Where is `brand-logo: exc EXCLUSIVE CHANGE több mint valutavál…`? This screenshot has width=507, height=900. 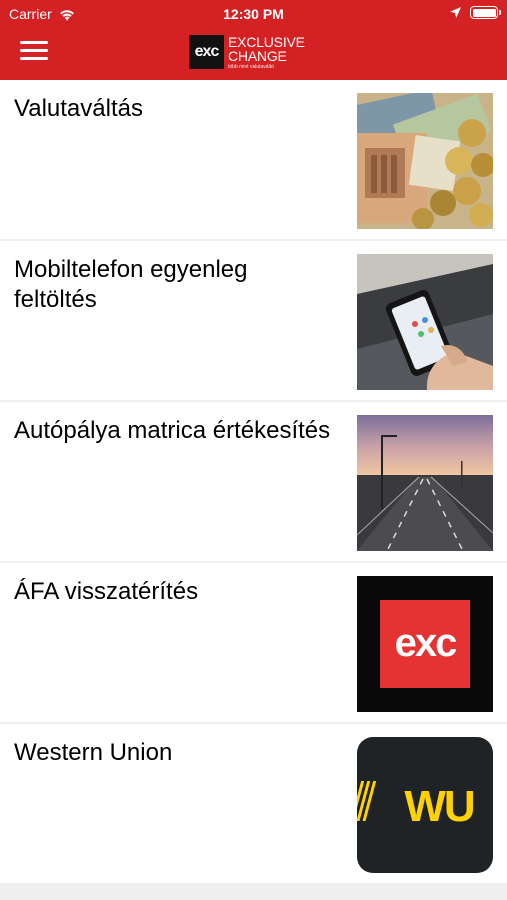 brand-logo: exc EXCLUSIVE CHANGE több mint valutavál… is located at coordinates (247, 52).